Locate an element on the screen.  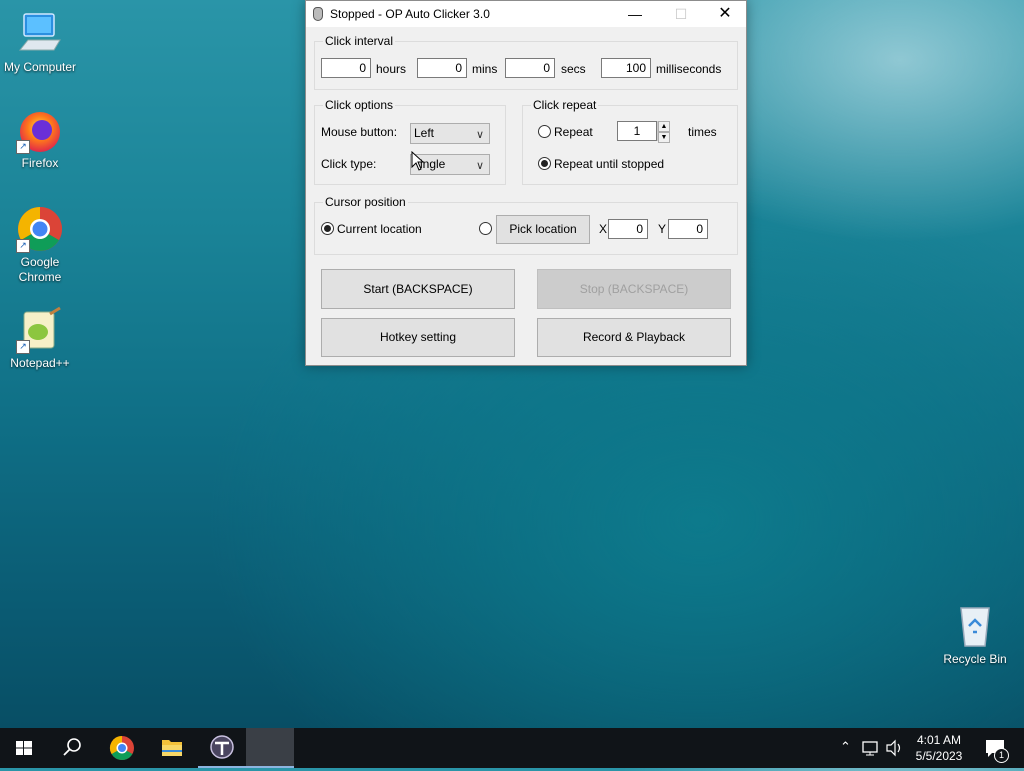
desktop-icon-chrome: ↗ Google Chrome is located at coordinates (40, 245).